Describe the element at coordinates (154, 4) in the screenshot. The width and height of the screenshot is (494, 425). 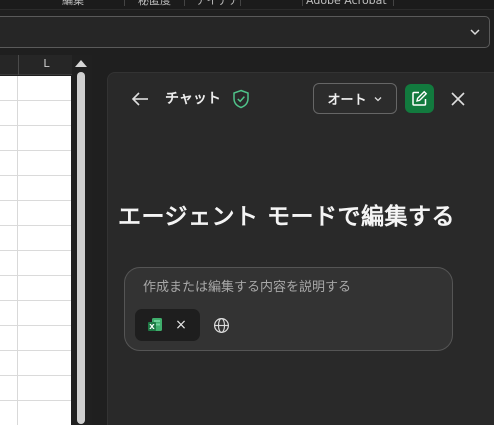
I see `ribbon-group-sensitivity: 秘匿度` at that location.